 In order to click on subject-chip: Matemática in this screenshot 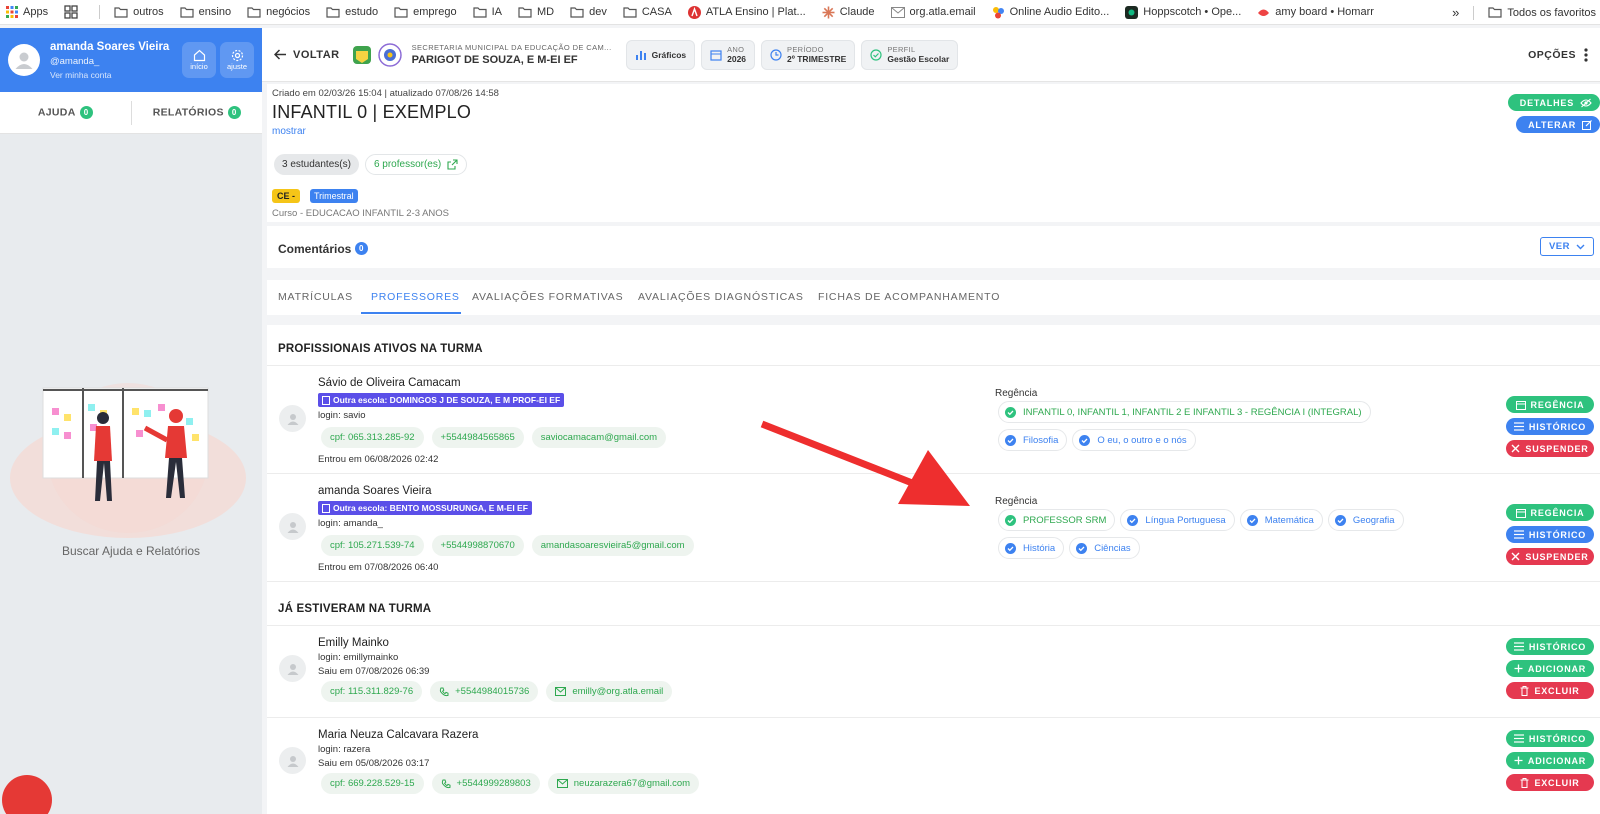, I will do `click(1281, 520)`.